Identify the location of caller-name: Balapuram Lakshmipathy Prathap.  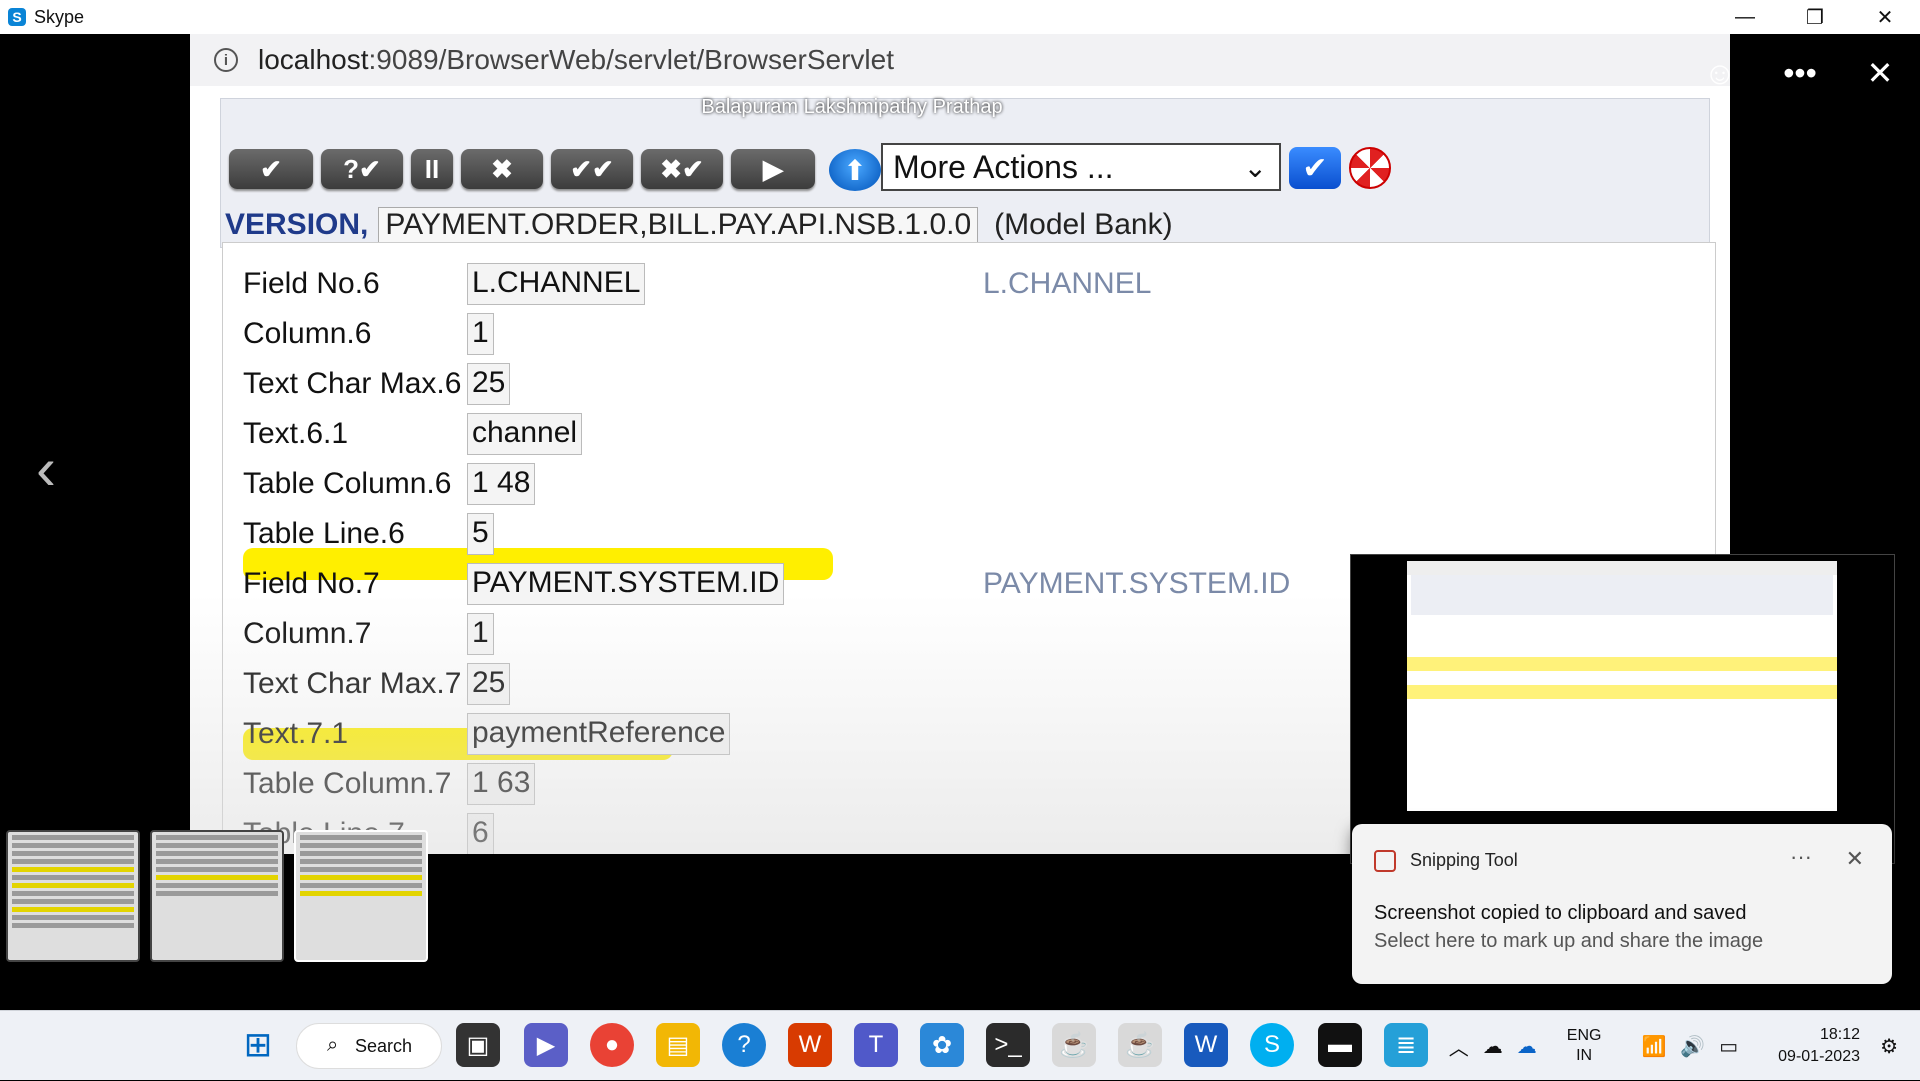
(852, 107).